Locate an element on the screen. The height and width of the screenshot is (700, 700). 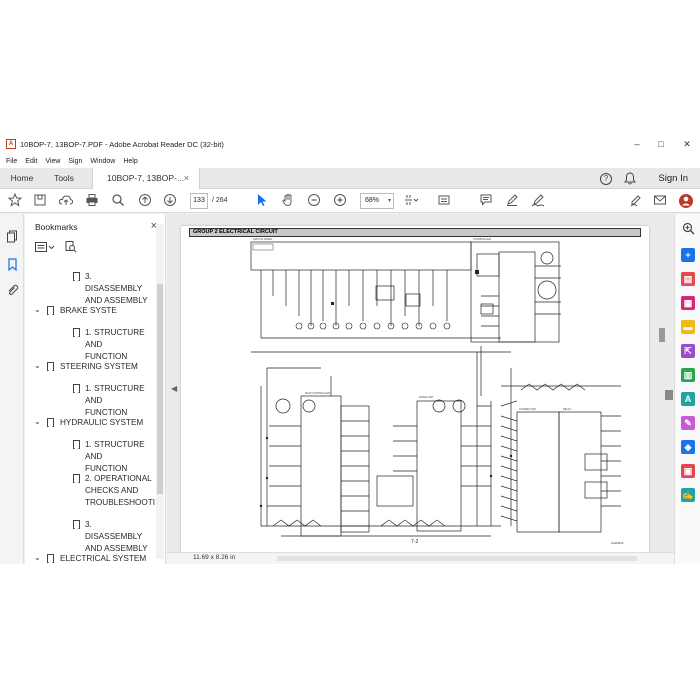
menu-help: Help is located at coordinates (130, 161).